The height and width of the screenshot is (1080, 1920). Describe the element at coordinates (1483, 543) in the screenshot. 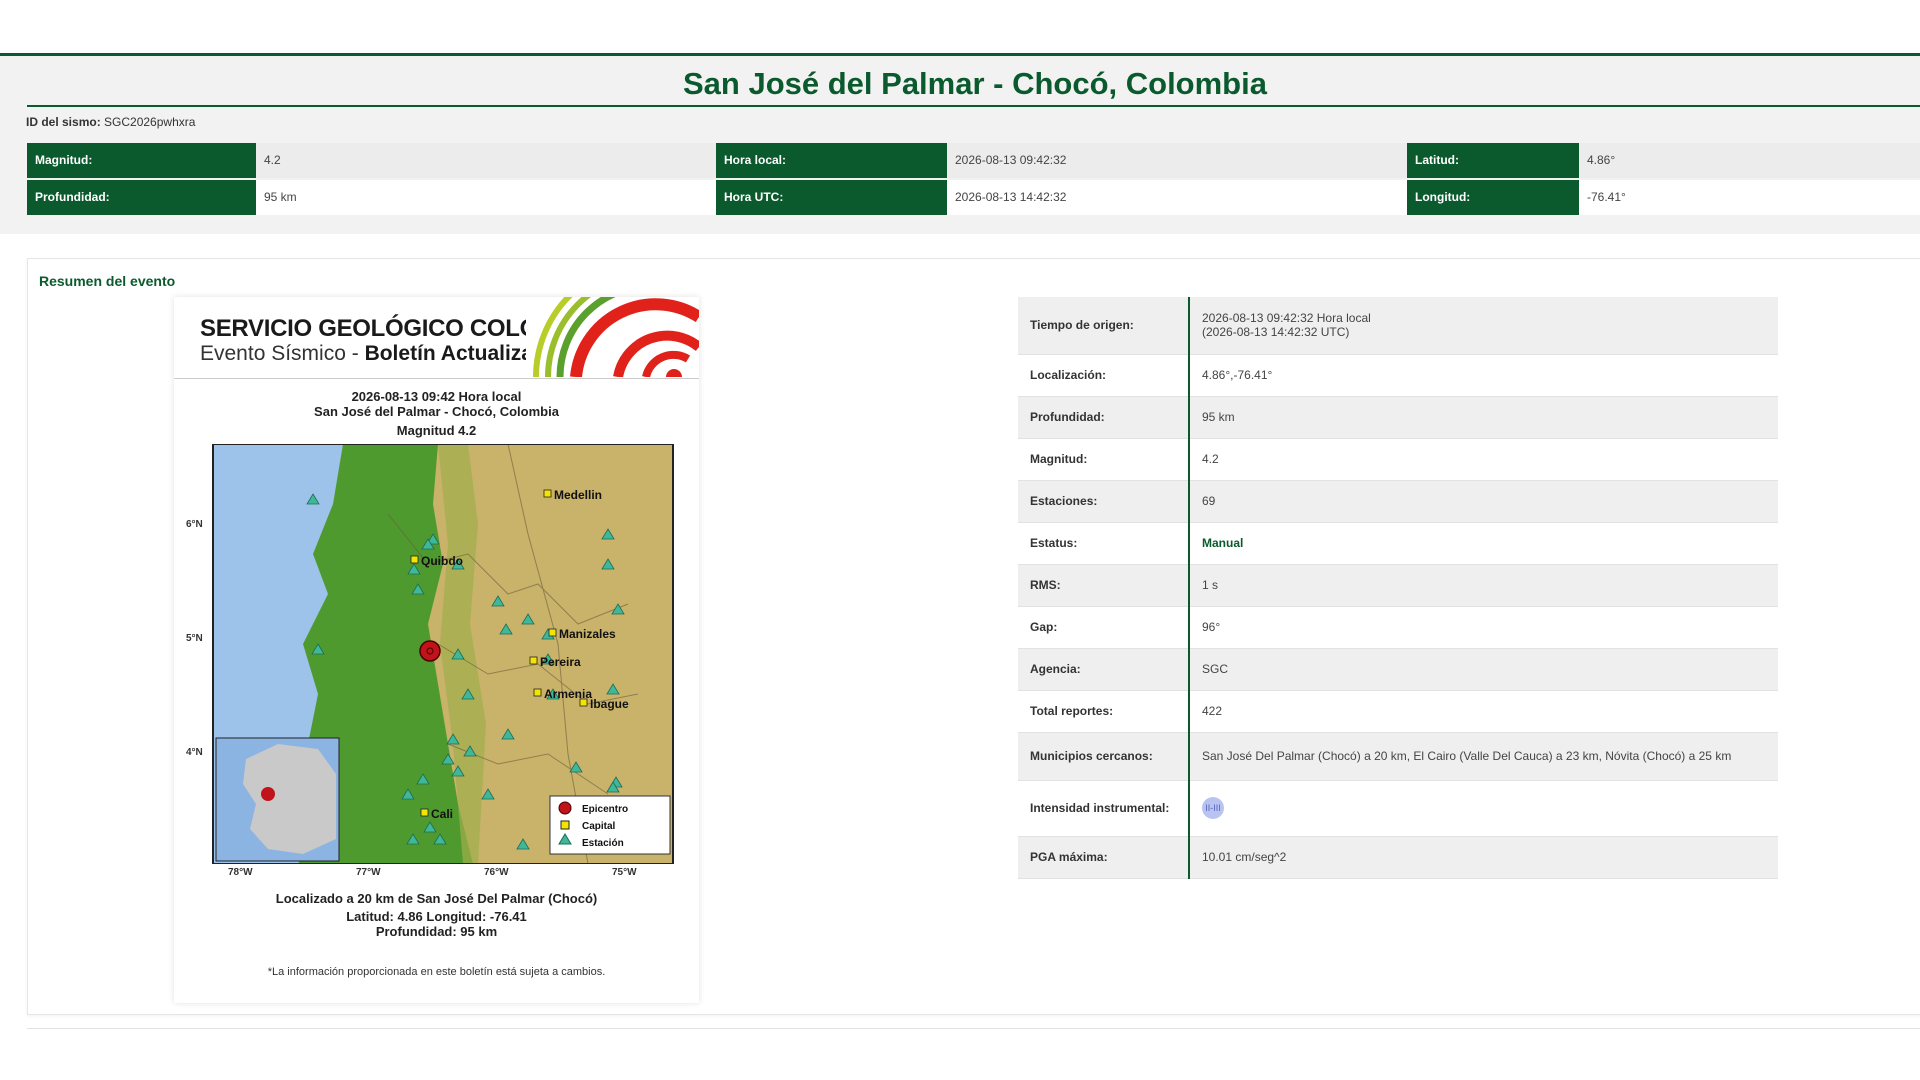

I see `status-value-cell: Manual` at that location.